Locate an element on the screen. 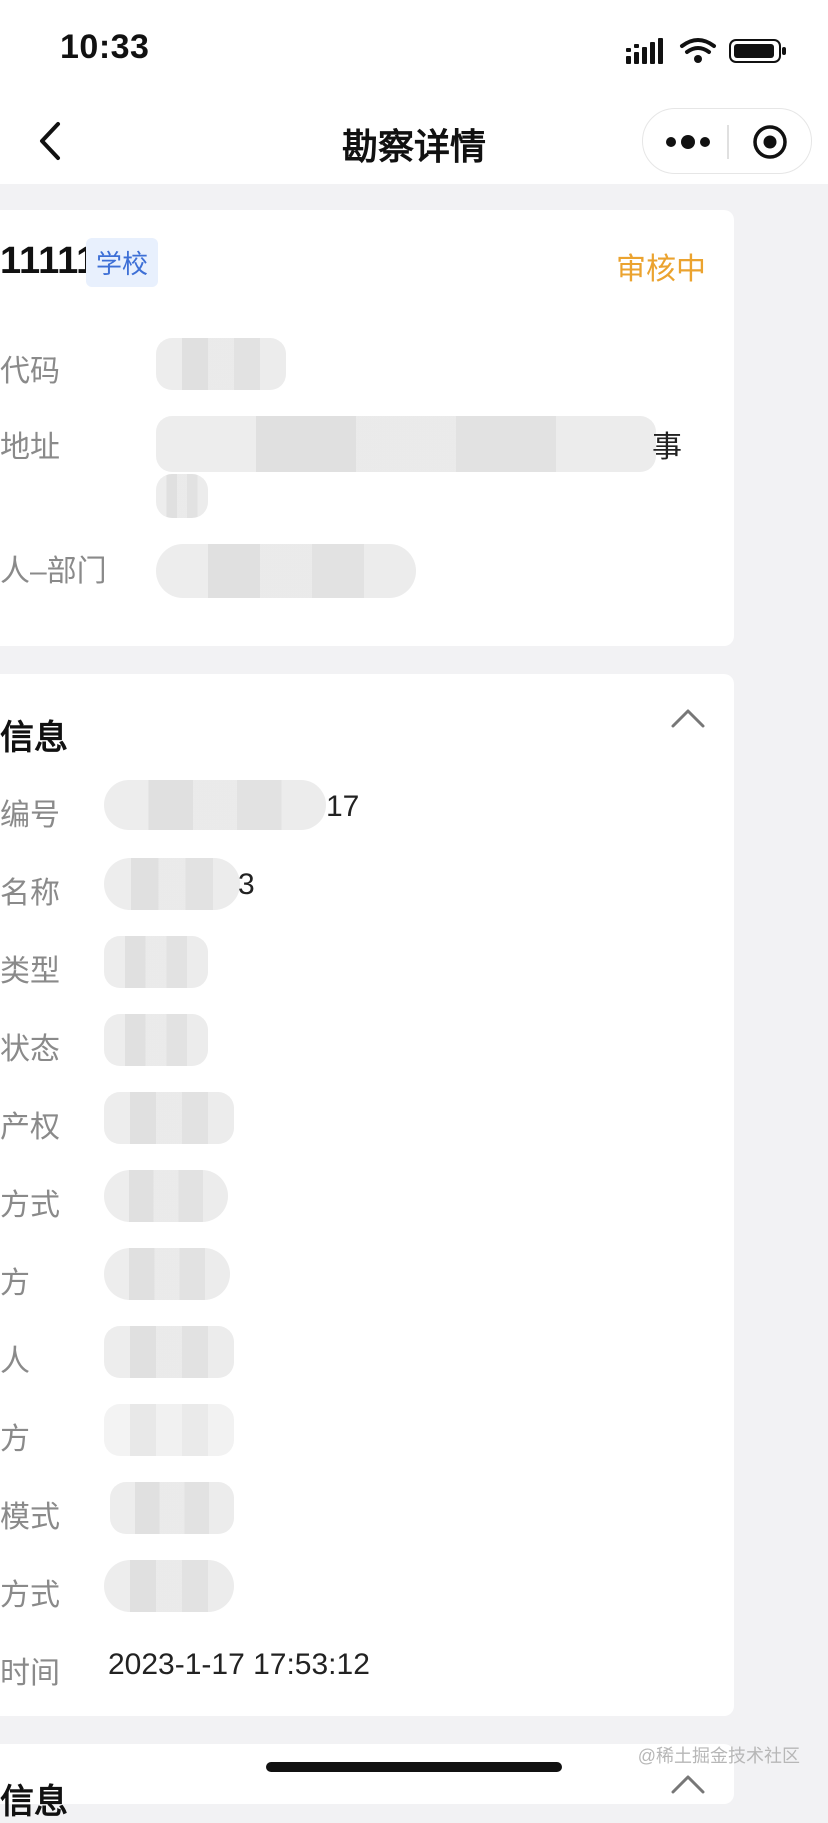 This screenshot has width=828, height=1823. signal-wifi-battery-icon is located at coordinates (706, 51).